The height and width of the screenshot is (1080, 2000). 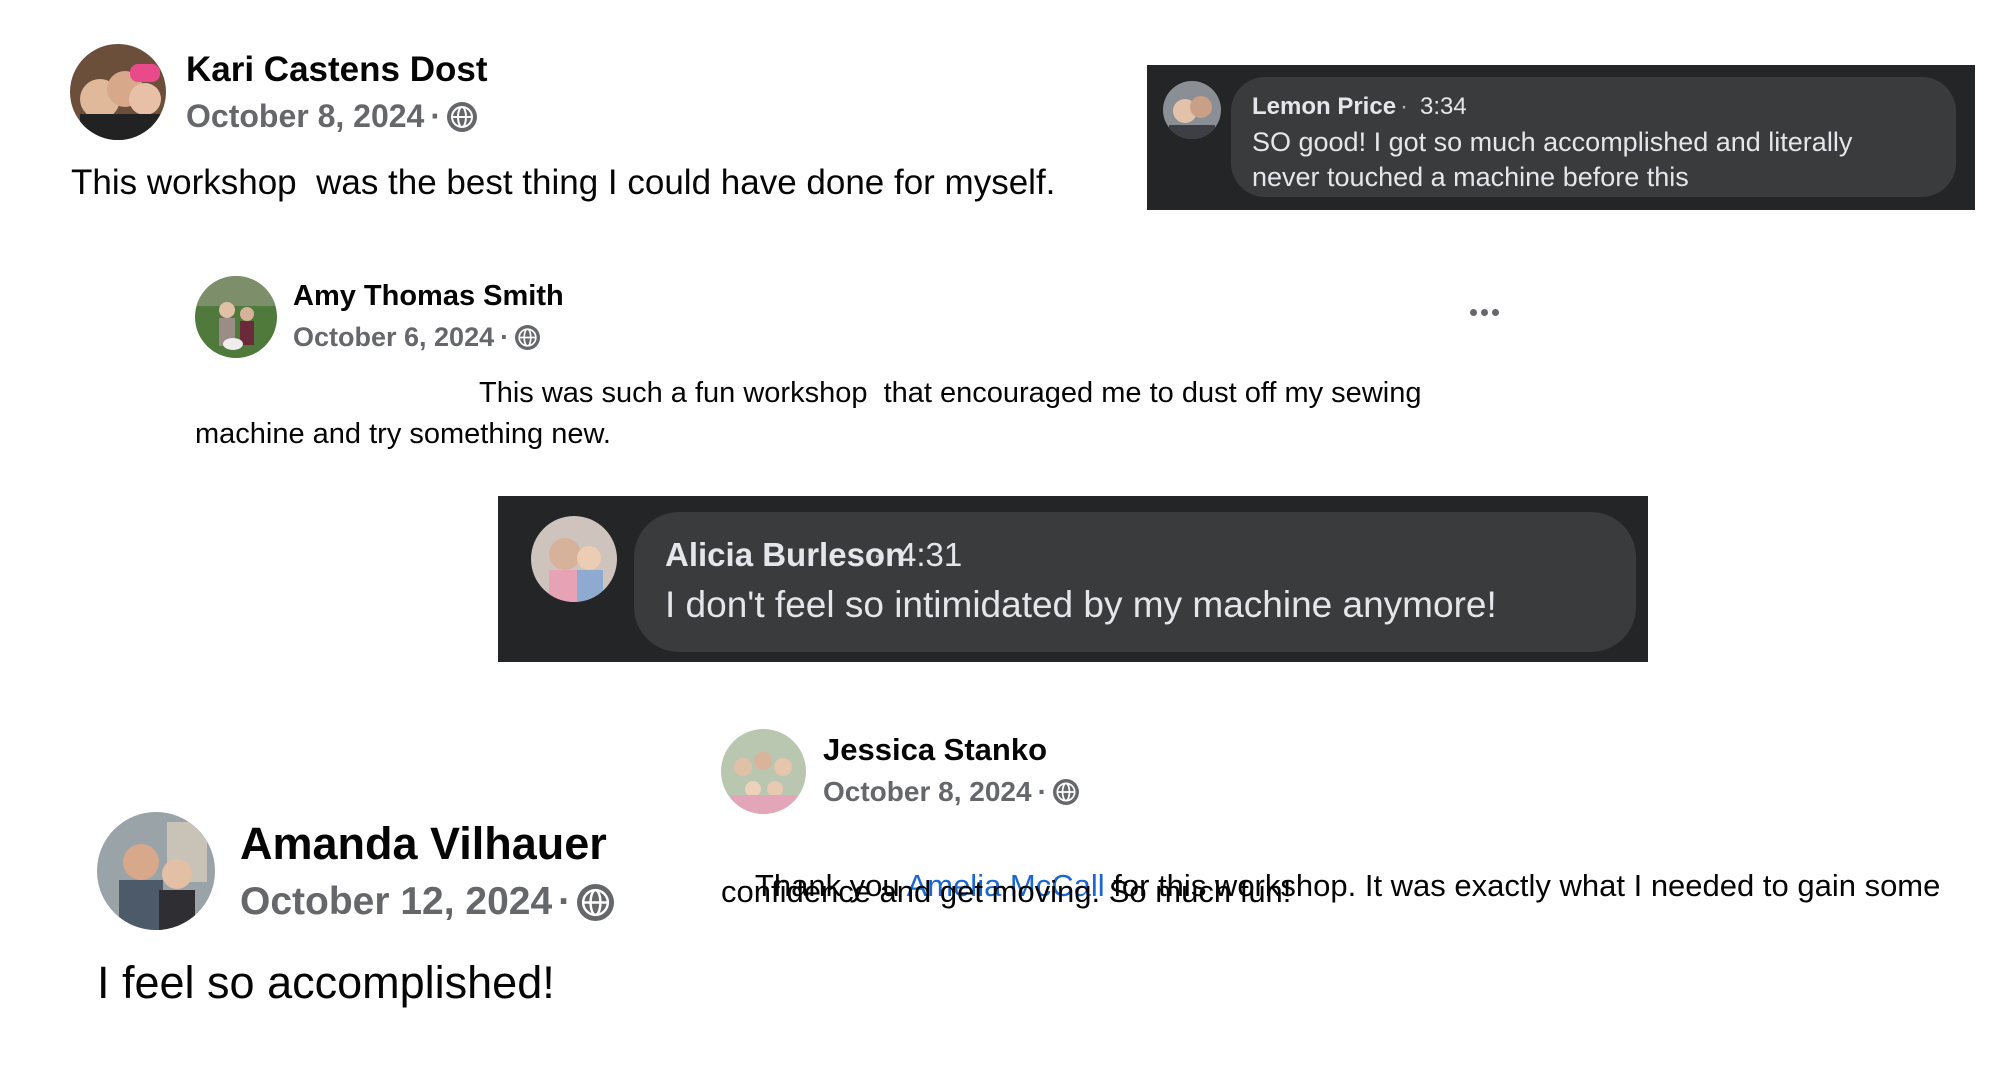 What do you see at coordinates (1443, 107) in the screenshot?
I see `comment-time: 3:34` at bounding box center [1443, 107].